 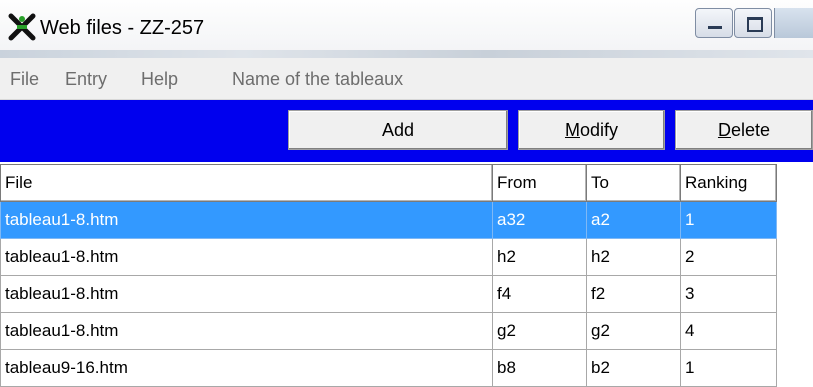 What do you see at coordinates (317, 79) in the screenshot?
I see `menu-name-of-tableaux: Name of the tableaux` at bounding box center [317, 79].